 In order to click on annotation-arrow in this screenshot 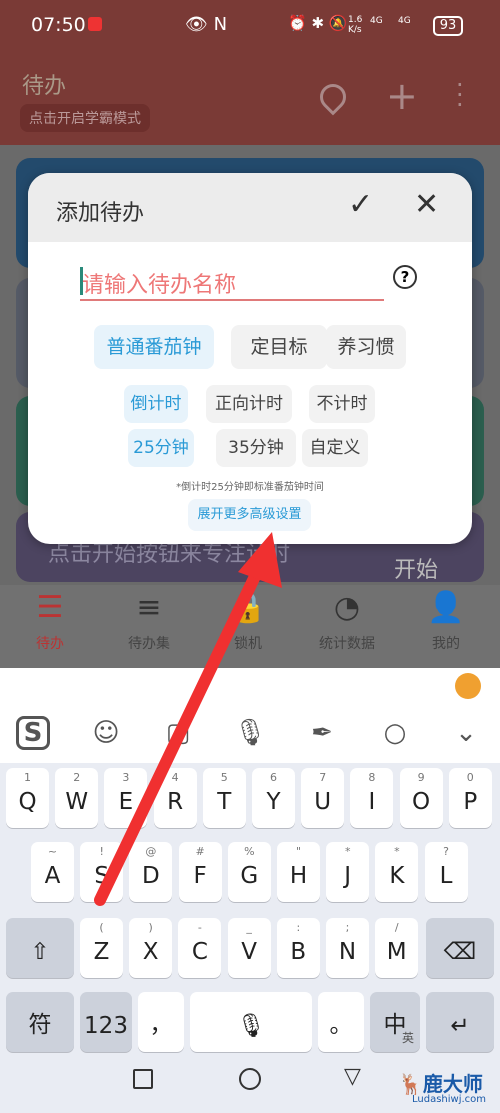, I will do `click(188, 719)`.